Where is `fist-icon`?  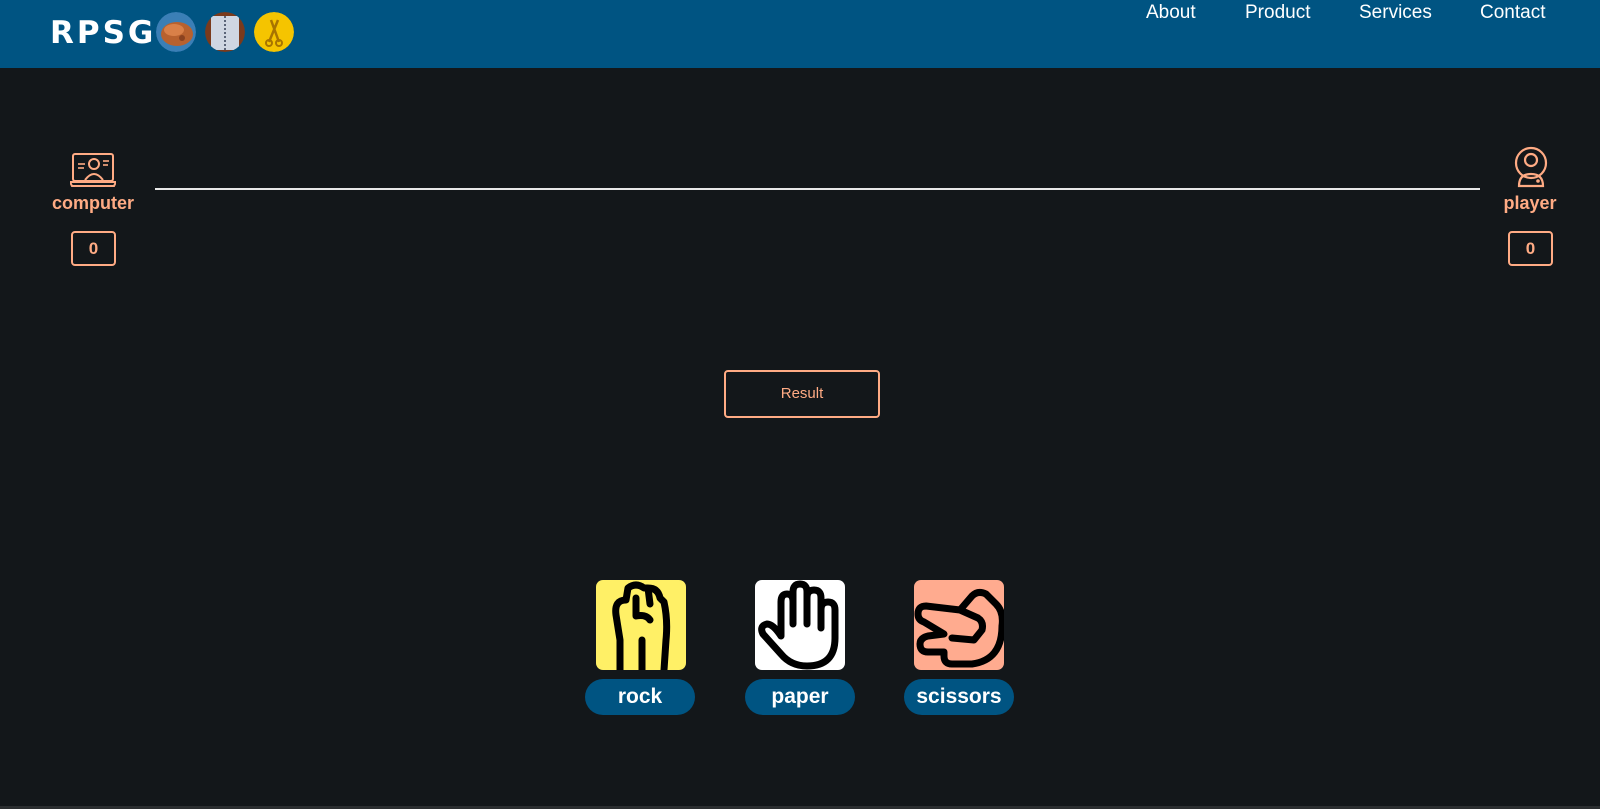
fist-icon is located at coordinates (641, 625).